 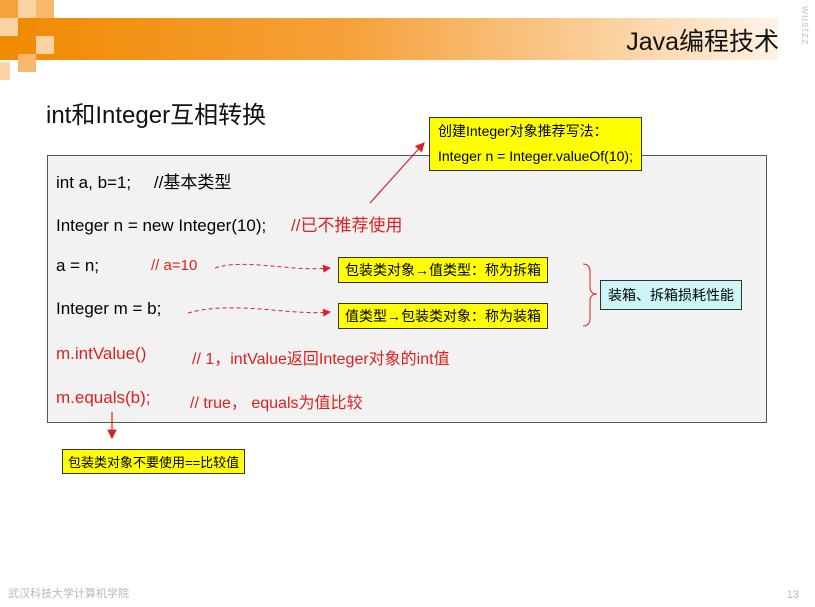 I want to click on boxing-callout: 值类型→包装类对象：称为装箱, so click(x=443, y=316).